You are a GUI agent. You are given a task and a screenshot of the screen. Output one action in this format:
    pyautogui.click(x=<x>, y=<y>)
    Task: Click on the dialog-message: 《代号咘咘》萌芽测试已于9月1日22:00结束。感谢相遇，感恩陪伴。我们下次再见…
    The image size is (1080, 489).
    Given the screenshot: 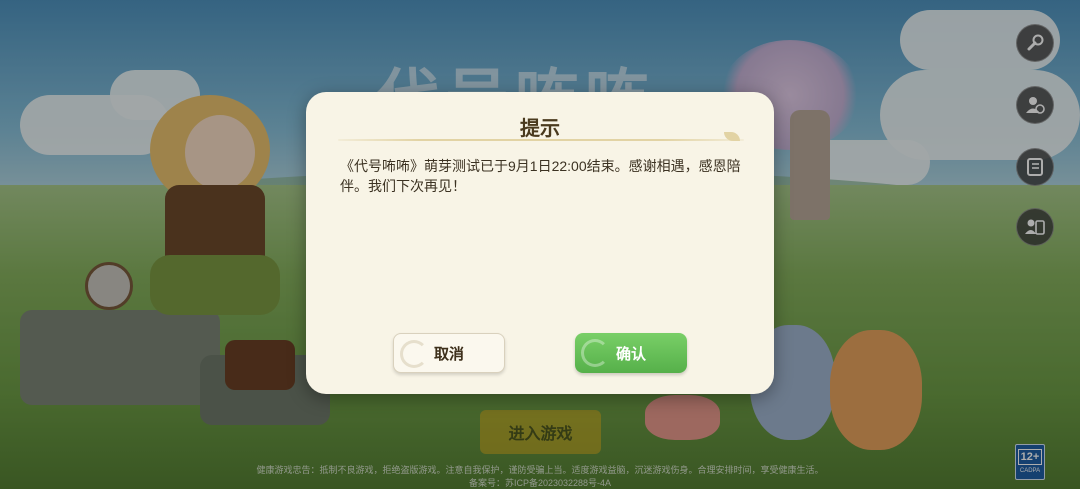 What is the action you would take?
    pyautogui.click(x=540, y=176)
    